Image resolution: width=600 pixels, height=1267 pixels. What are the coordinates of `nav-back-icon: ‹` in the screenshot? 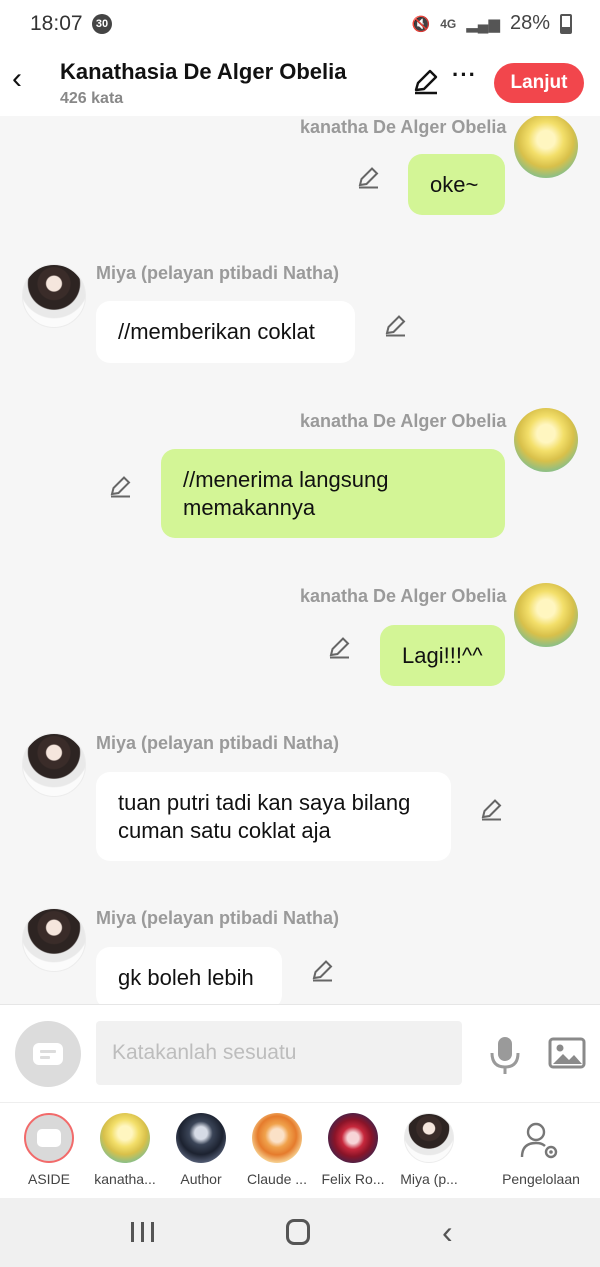 It's located at (447, 1232).